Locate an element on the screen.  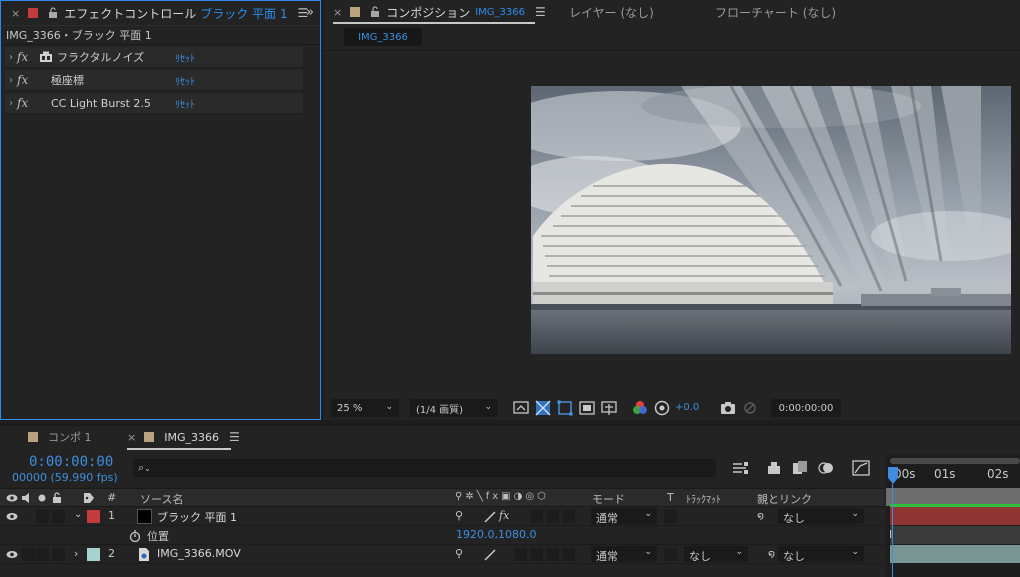
frame-blending-icon is located at coordinates (800, 468).